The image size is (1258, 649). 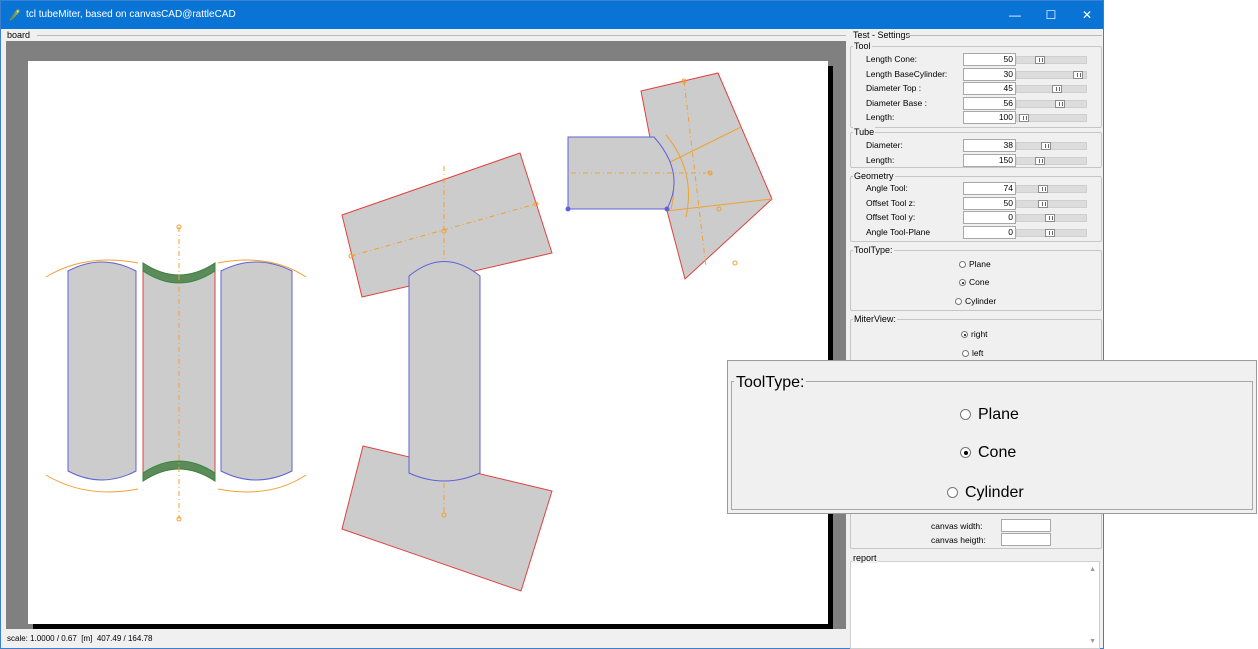 What do you see at coordinates (862, 46) in the screenshot?
I see `tool-group-label: Tool` at bounding box center [862, 46].